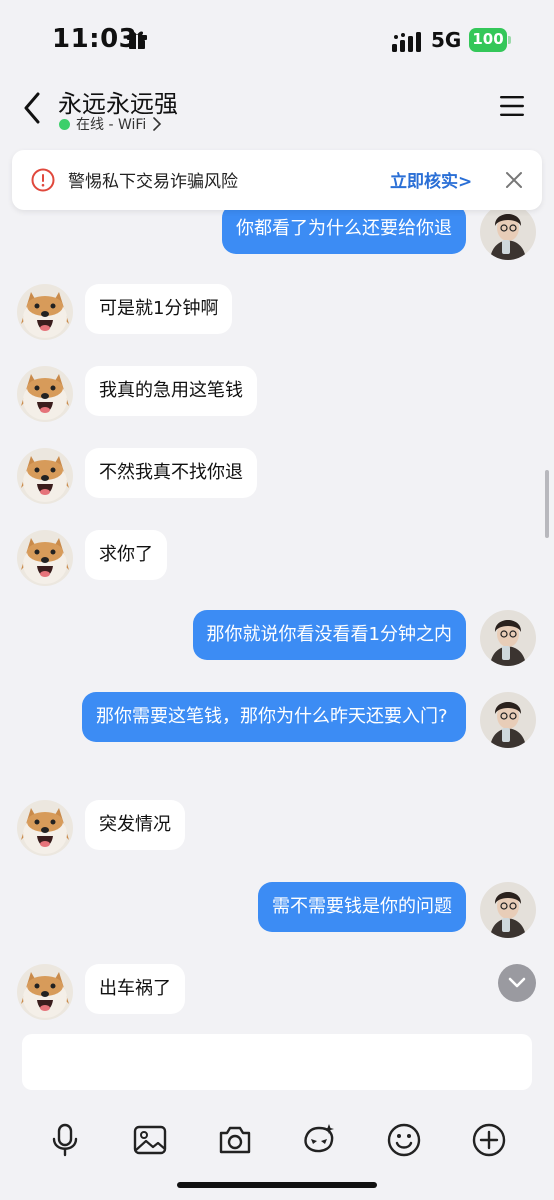 This screenshot has width=554, height=1200. I want to click on chevron-down-icon, so click(517, 982).